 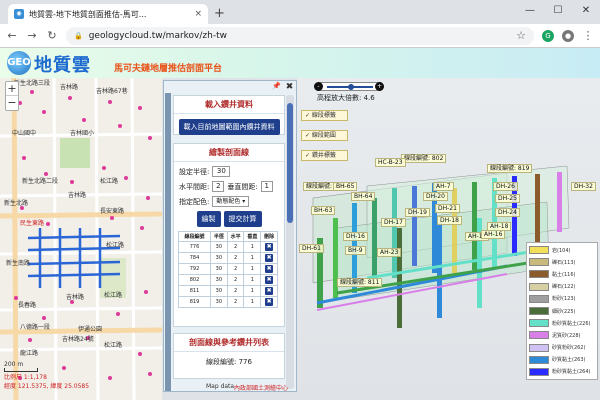 I want to click on submit-compute-button: 提交計算, so click(x=242, y=219).